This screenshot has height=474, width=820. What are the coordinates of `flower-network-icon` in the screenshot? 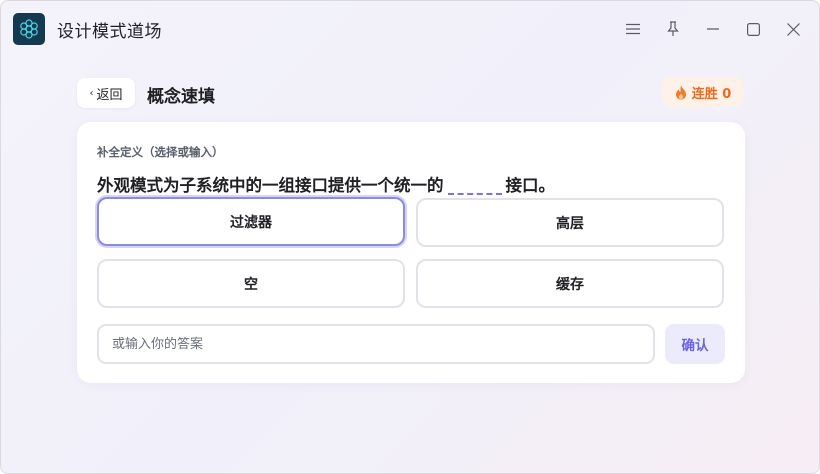 It's located at (29, 29).